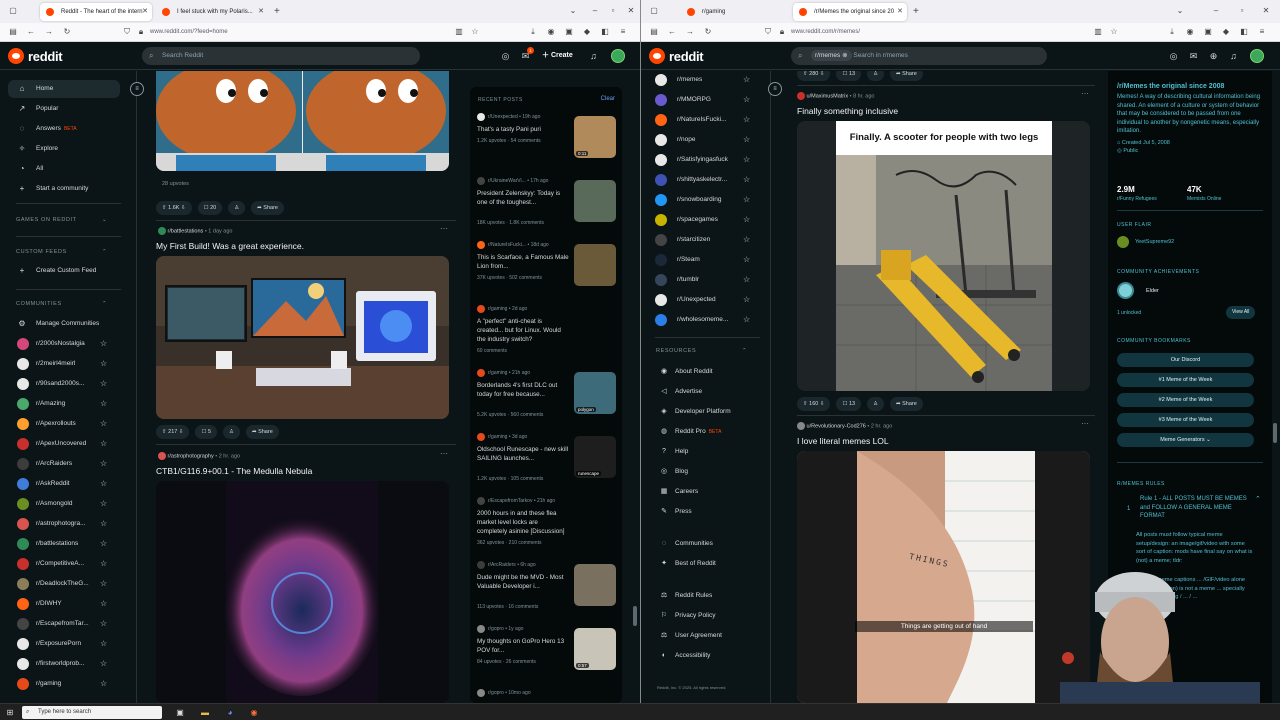 The width and height of the screenshot is (1280, 720). What do you see at coordinates (709, 220) in the screenshot?
I see `community-item: r/spacegames ☆` at bounding box center [709, 220].